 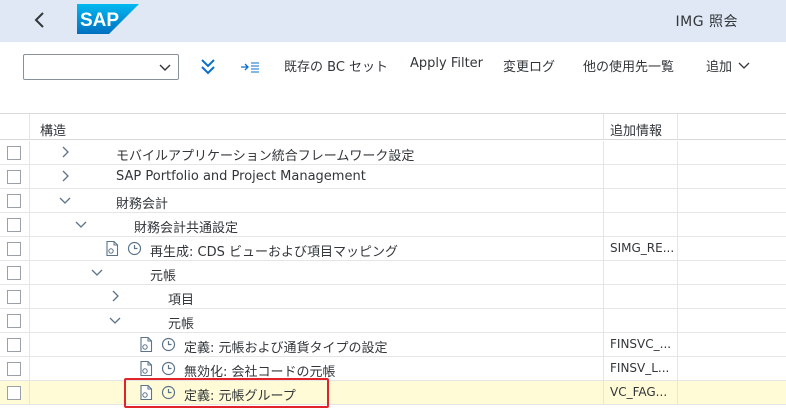 I want to click on shell-header: SAP IMG 照会, so click(x=393, y=21).